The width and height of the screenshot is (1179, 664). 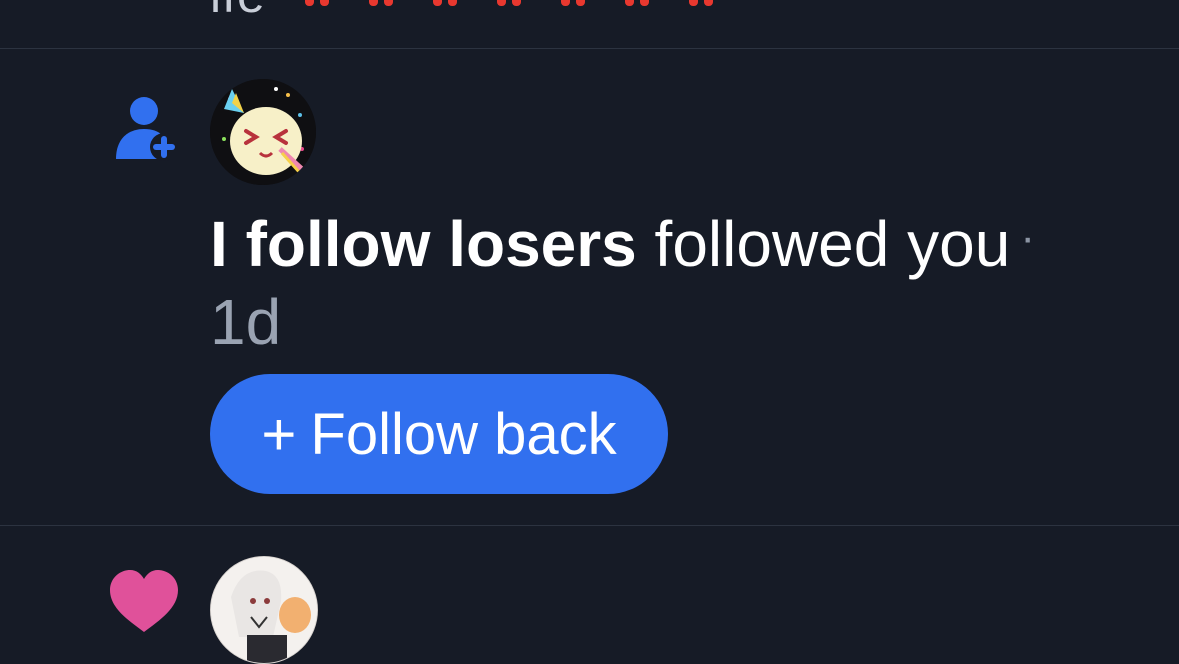 What do you see at coordinates (279, 434) in the screenshot?
I see `plus-icon: +` at bounding box center [279, 434].